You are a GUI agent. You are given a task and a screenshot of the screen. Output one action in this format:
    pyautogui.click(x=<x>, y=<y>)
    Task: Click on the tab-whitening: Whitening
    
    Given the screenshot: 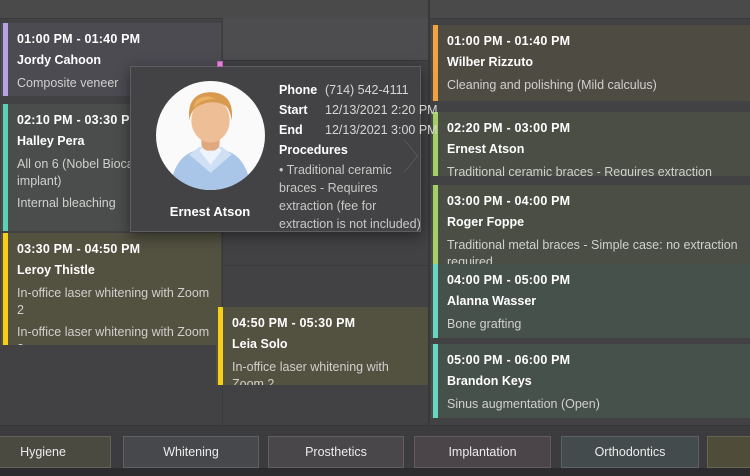 What is the action you would take?
    pyautogui.click(x=191, y=452)
    